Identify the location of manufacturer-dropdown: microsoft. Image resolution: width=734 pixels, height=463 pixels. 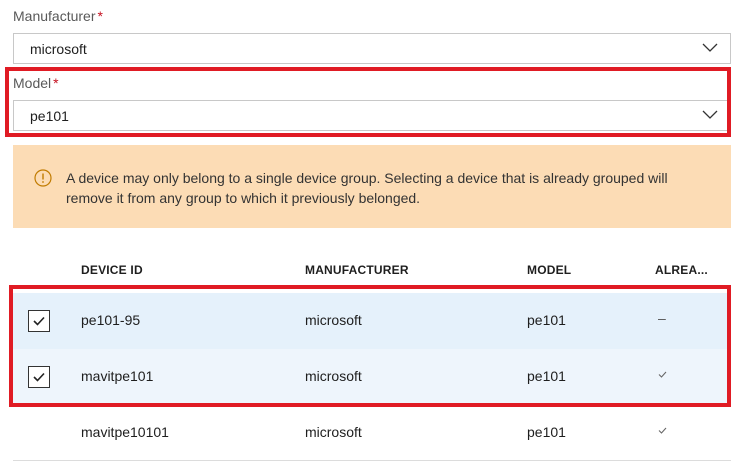
(372, 48).